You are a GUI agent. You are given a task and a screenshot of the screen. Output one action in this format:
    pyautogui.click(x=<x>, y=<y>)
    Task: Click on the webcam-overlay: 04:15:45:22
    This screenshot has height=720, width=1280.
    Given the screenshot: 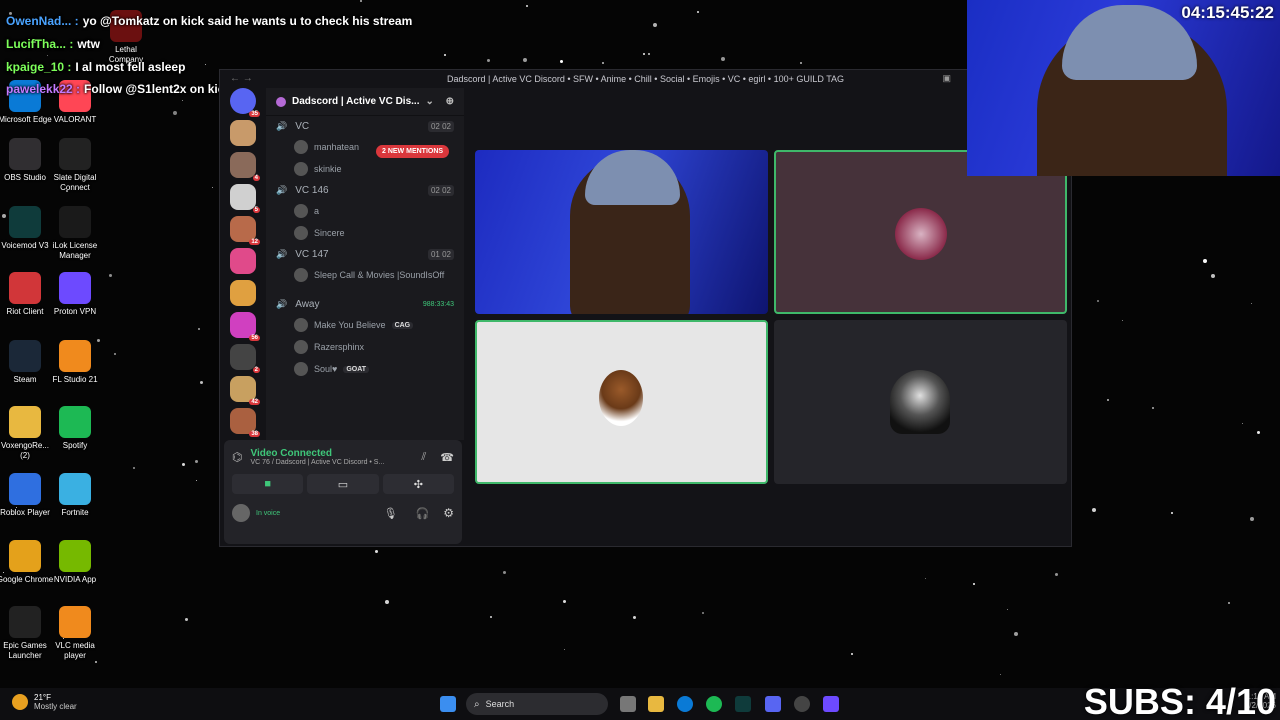 What is the action you would take?
    pyautogui.click(x=1123, y=88)
    